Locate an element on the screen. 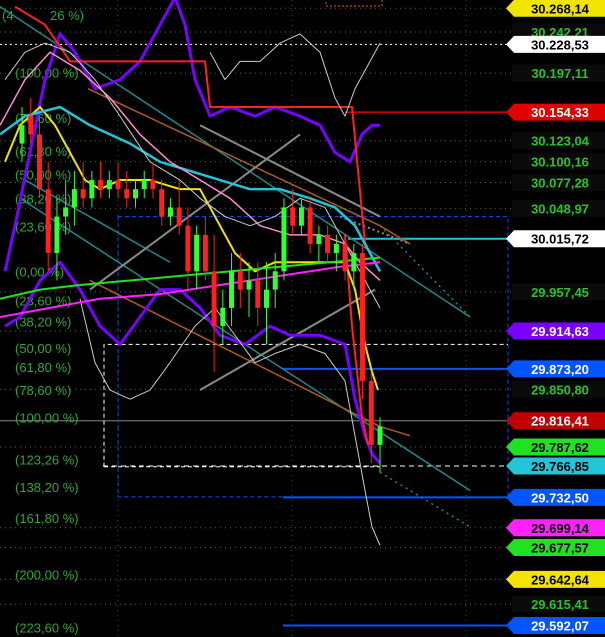  price-label: 29.914,63 is located at coordinates (560, 331).